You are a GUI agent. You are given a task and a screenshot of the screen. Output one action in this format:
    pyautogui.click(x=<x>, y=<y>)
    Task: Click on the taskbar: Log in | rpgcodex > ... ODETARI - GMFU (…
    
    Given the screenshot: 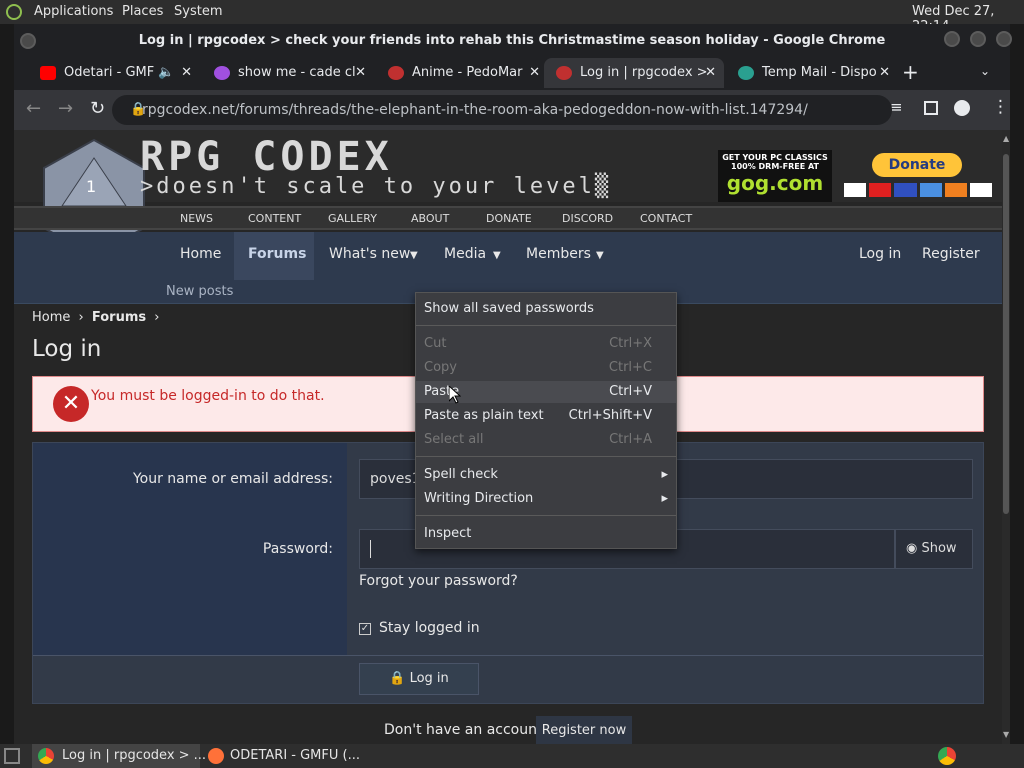 What is the action you would take?
    pyautogui.click(x=512, y=756)
    